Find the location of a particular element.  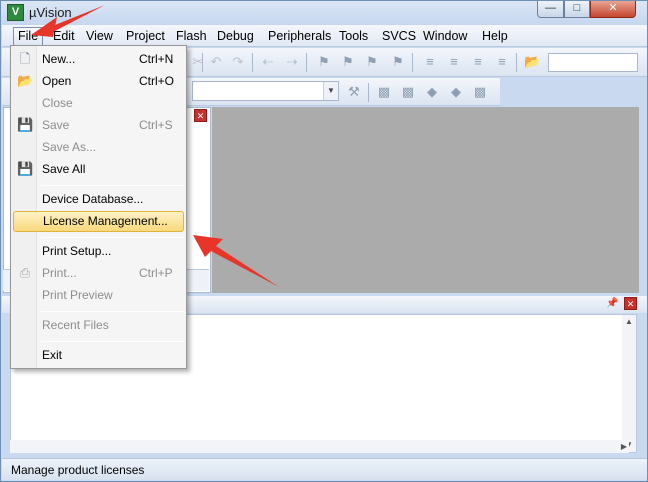

environment-icon: ◆ is located at coordinates (456, 92).